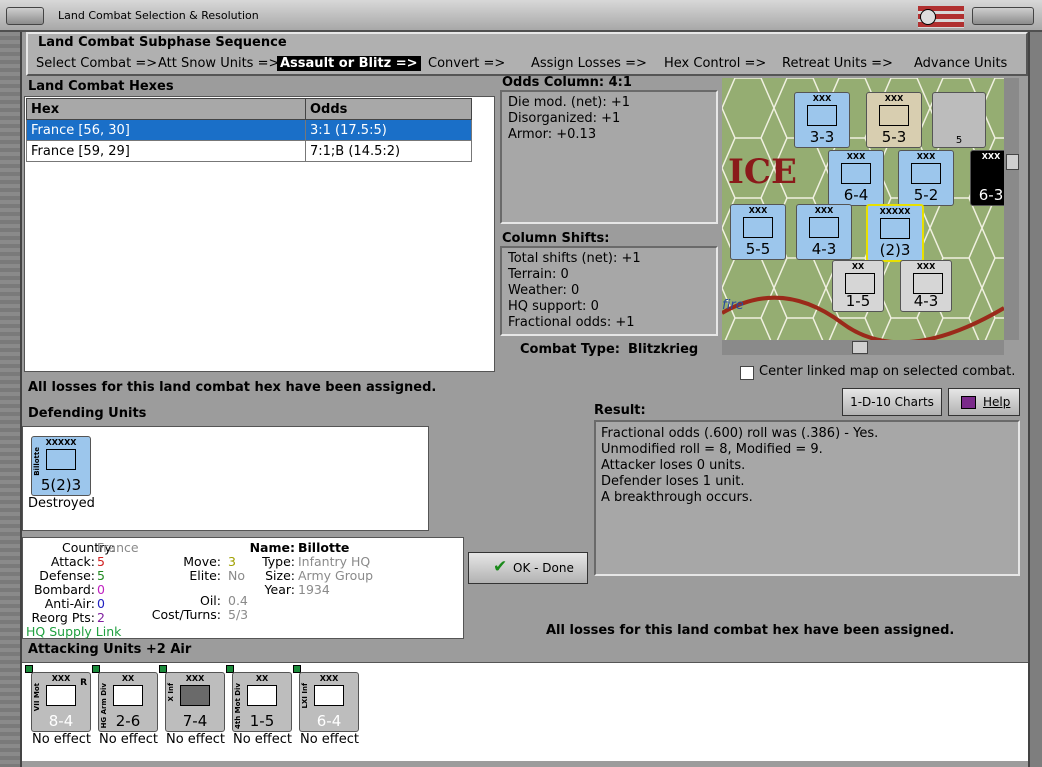 The width and height of the screenshot is (1042, 767). Describe the element at coordinates (556, 238) in the screenshot. I see `shifts-title: Column Shifts:` at that location.